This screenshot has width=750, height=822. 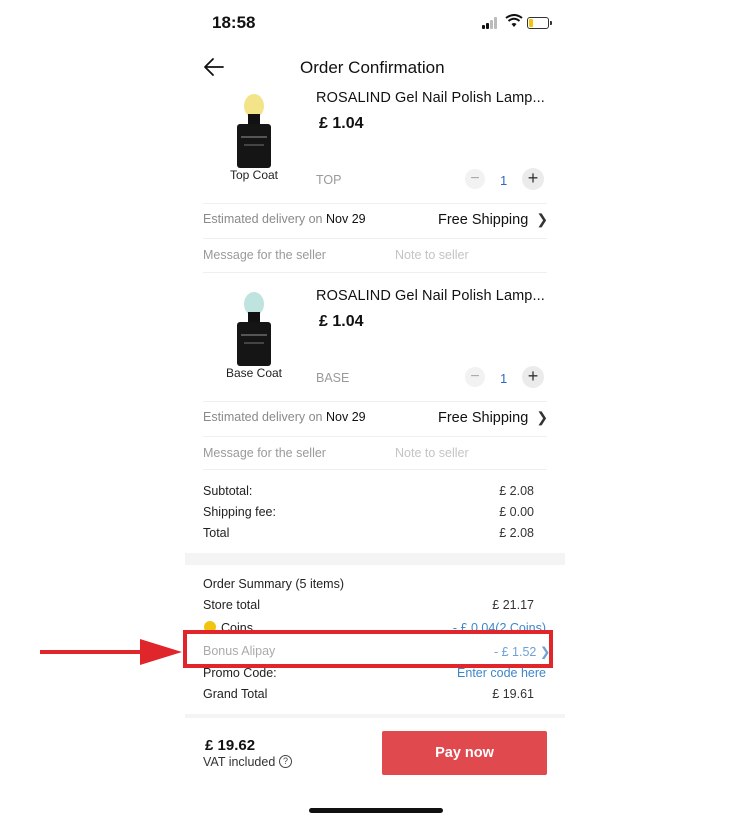 I want to click on home-indicator, so click(x=376, y=810).